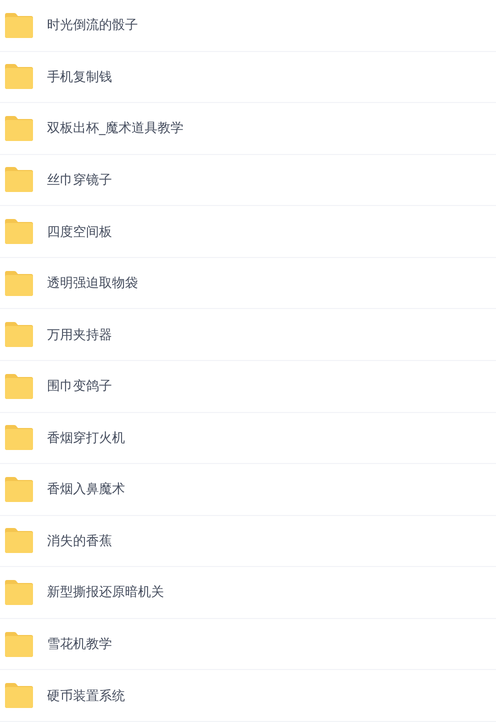 The image size is (496, 722). What do you see at coordinates (248, 335) in the screenshot?
I see `folder-row: 万用夹持器` at bounding box center [248, 335].